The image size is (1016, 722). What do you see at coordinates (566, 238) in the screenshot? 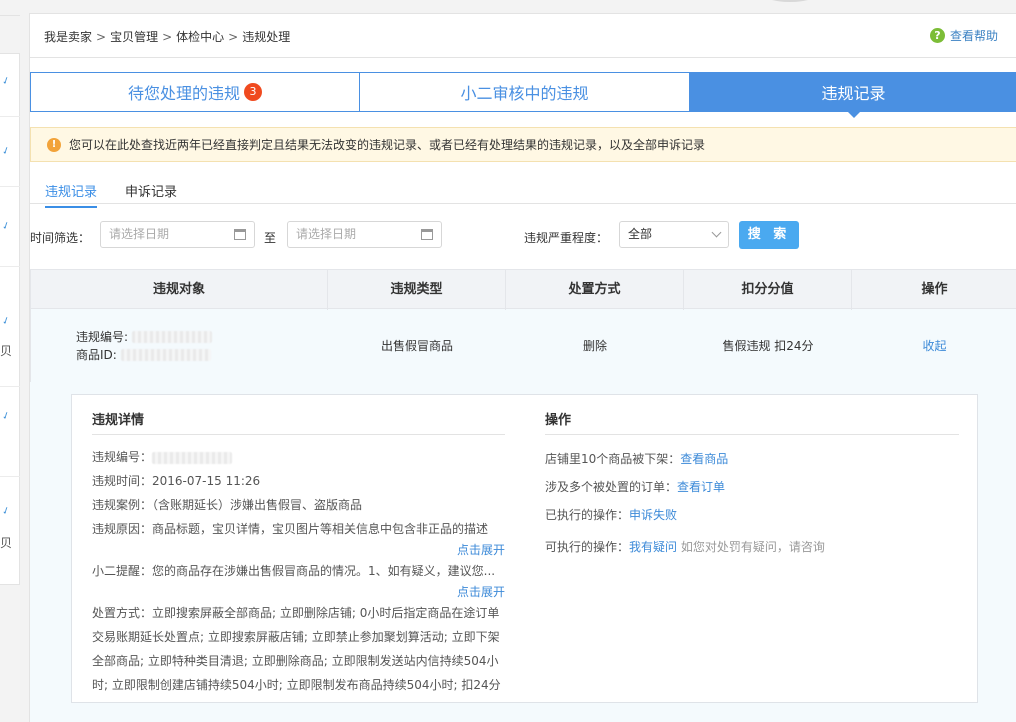
I see `severity-label: 违规严重程度：` at bounding box center [566, 238].